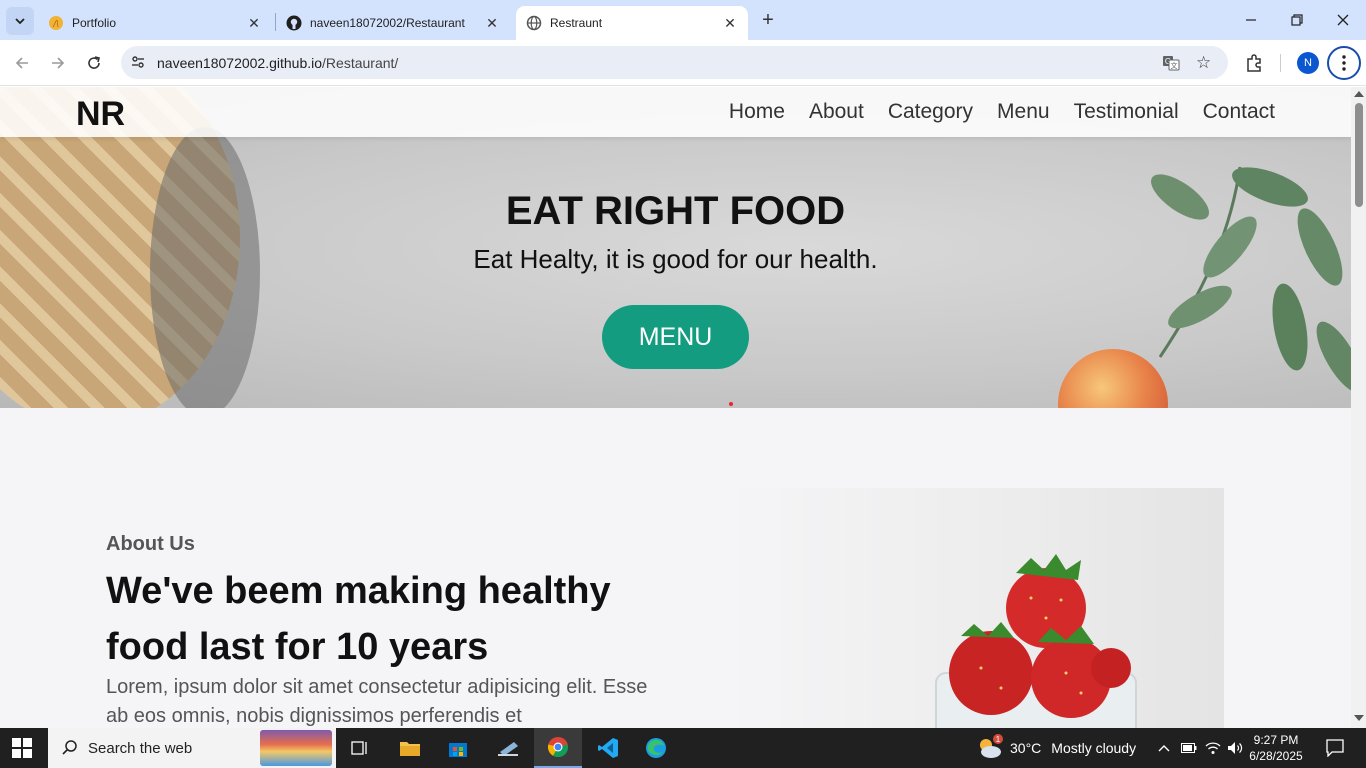 This screenshot has width=1366, height=768. Describe the element at coordinates (675, 337) in the screenshot. I see `menu-button: MENU` at that location.